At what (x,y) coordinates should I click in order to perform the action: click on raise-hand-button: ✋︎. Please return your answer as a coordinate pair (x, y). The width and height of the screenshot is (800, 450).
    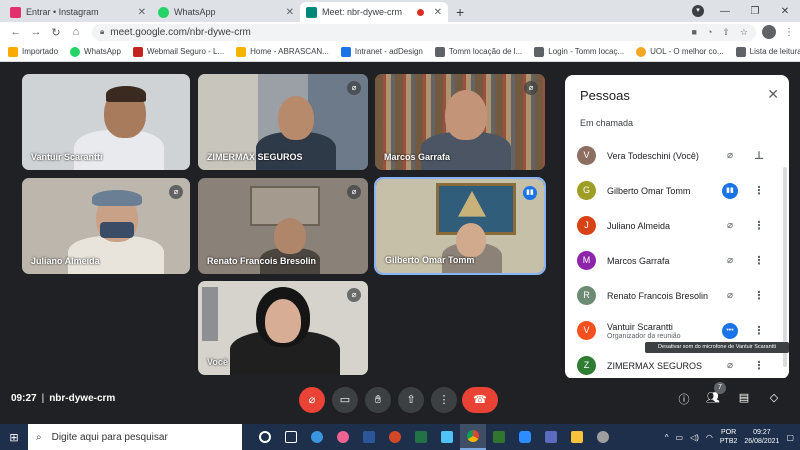
    Looking at the image, I should click on (378, 400).